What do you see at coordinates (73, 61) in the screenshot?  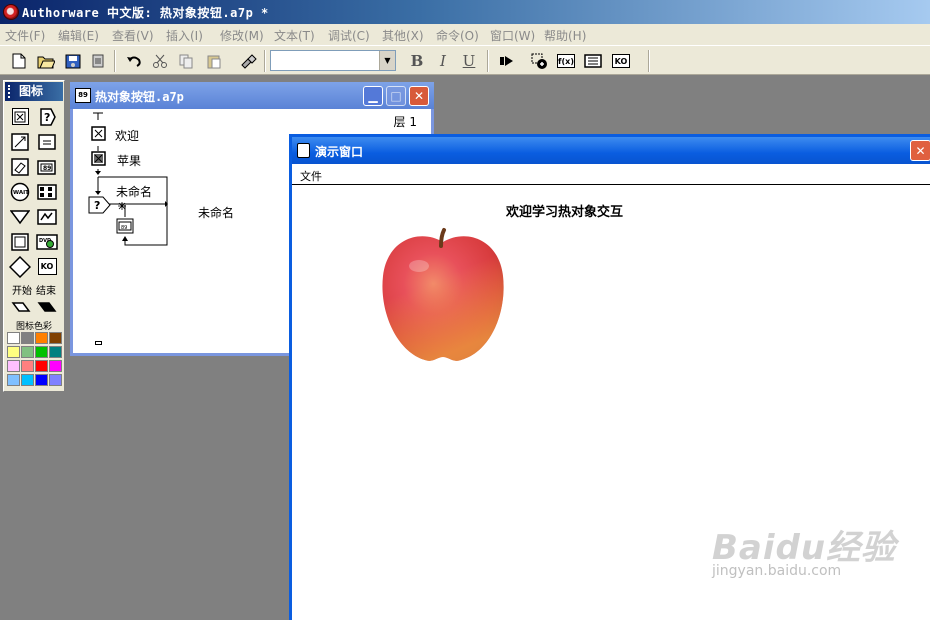 I see `save-icon` at bounding box center [73, 61].